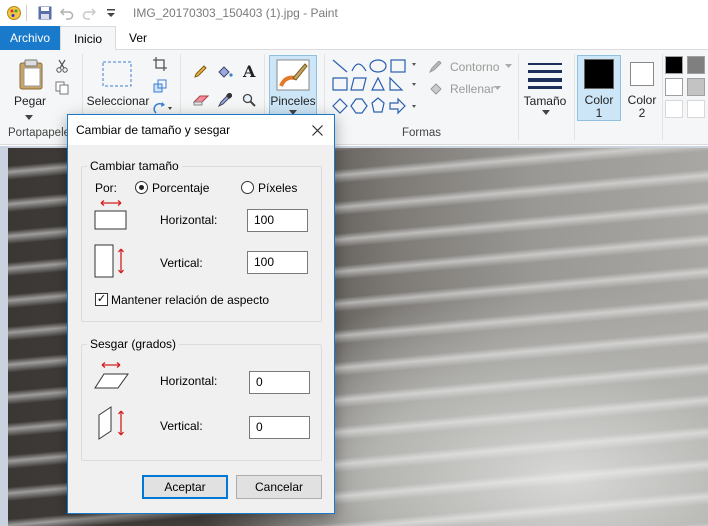 The height and width of the screenshot is (526, 708). What do you see at coordinates (235, 13) in the screenshot?
I see `window-title: IMG_20170303_150403 (1).jpg - Paint` at bounding box center [235, 13].